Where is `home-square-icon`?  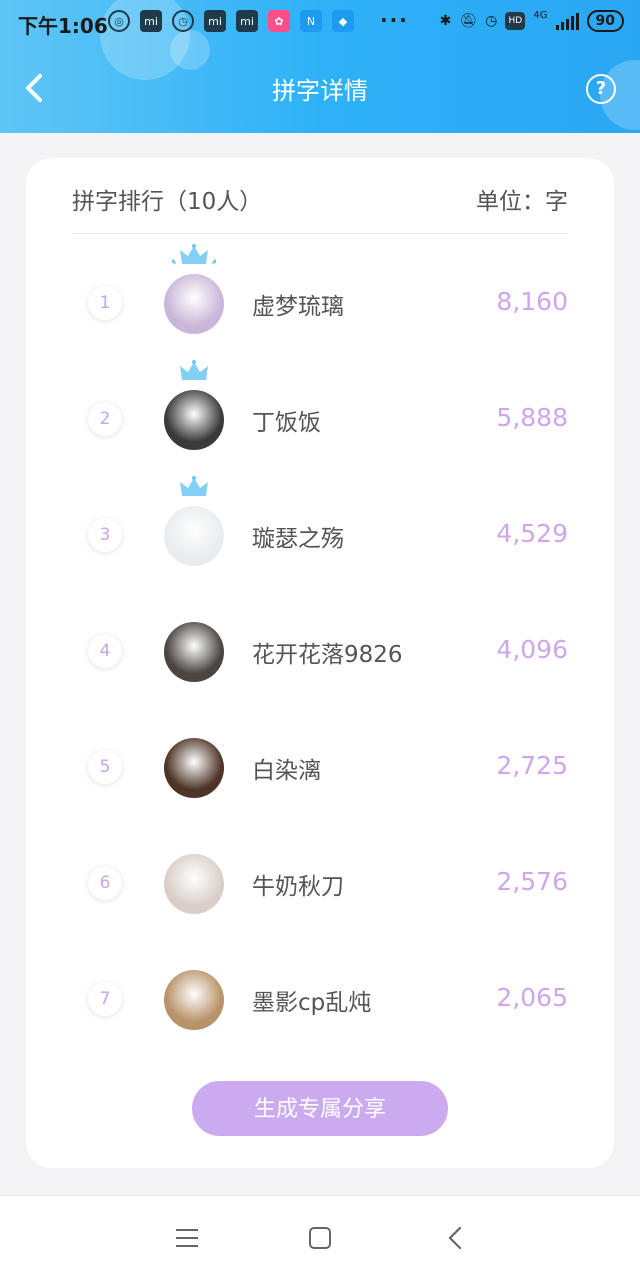
home-square-icon is located at coordinates (320, 1238).